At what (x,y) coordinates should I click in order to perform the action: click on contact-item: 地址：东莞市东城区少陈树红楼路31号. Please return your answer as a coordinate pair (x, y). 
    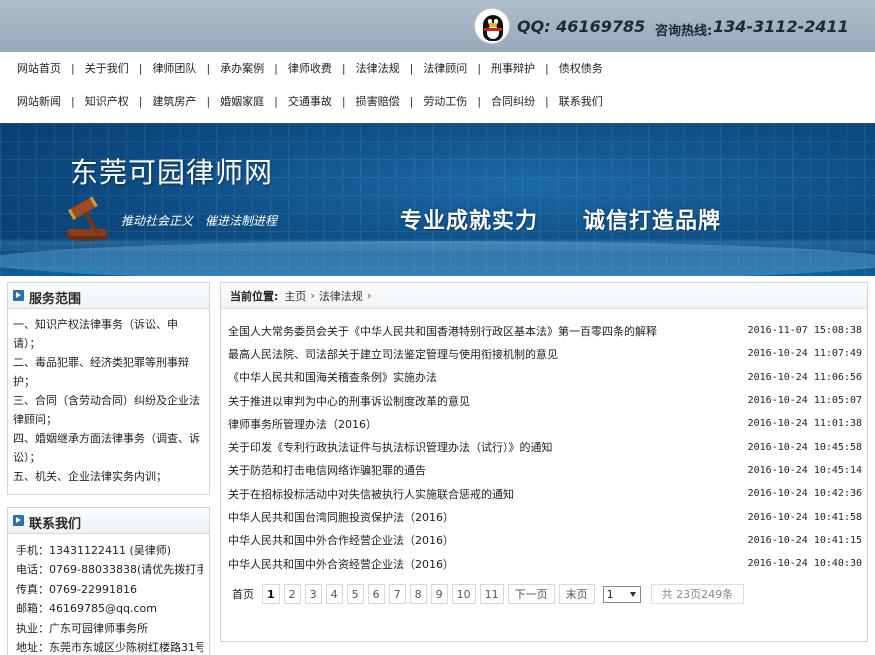
    Looking at the image, I should click on (109, 648).